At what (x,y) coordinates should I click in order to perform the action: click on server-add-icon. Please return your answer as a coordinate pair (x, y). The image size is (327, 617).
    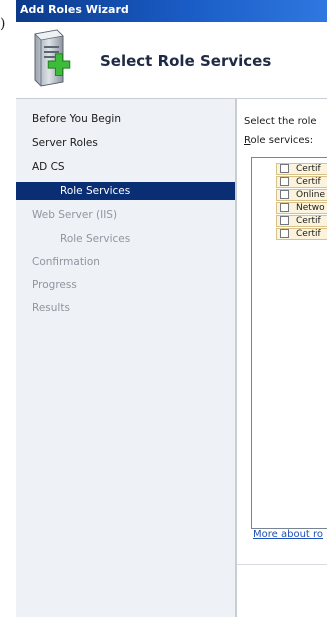
    Looking at the image, I should click on (52, 58).